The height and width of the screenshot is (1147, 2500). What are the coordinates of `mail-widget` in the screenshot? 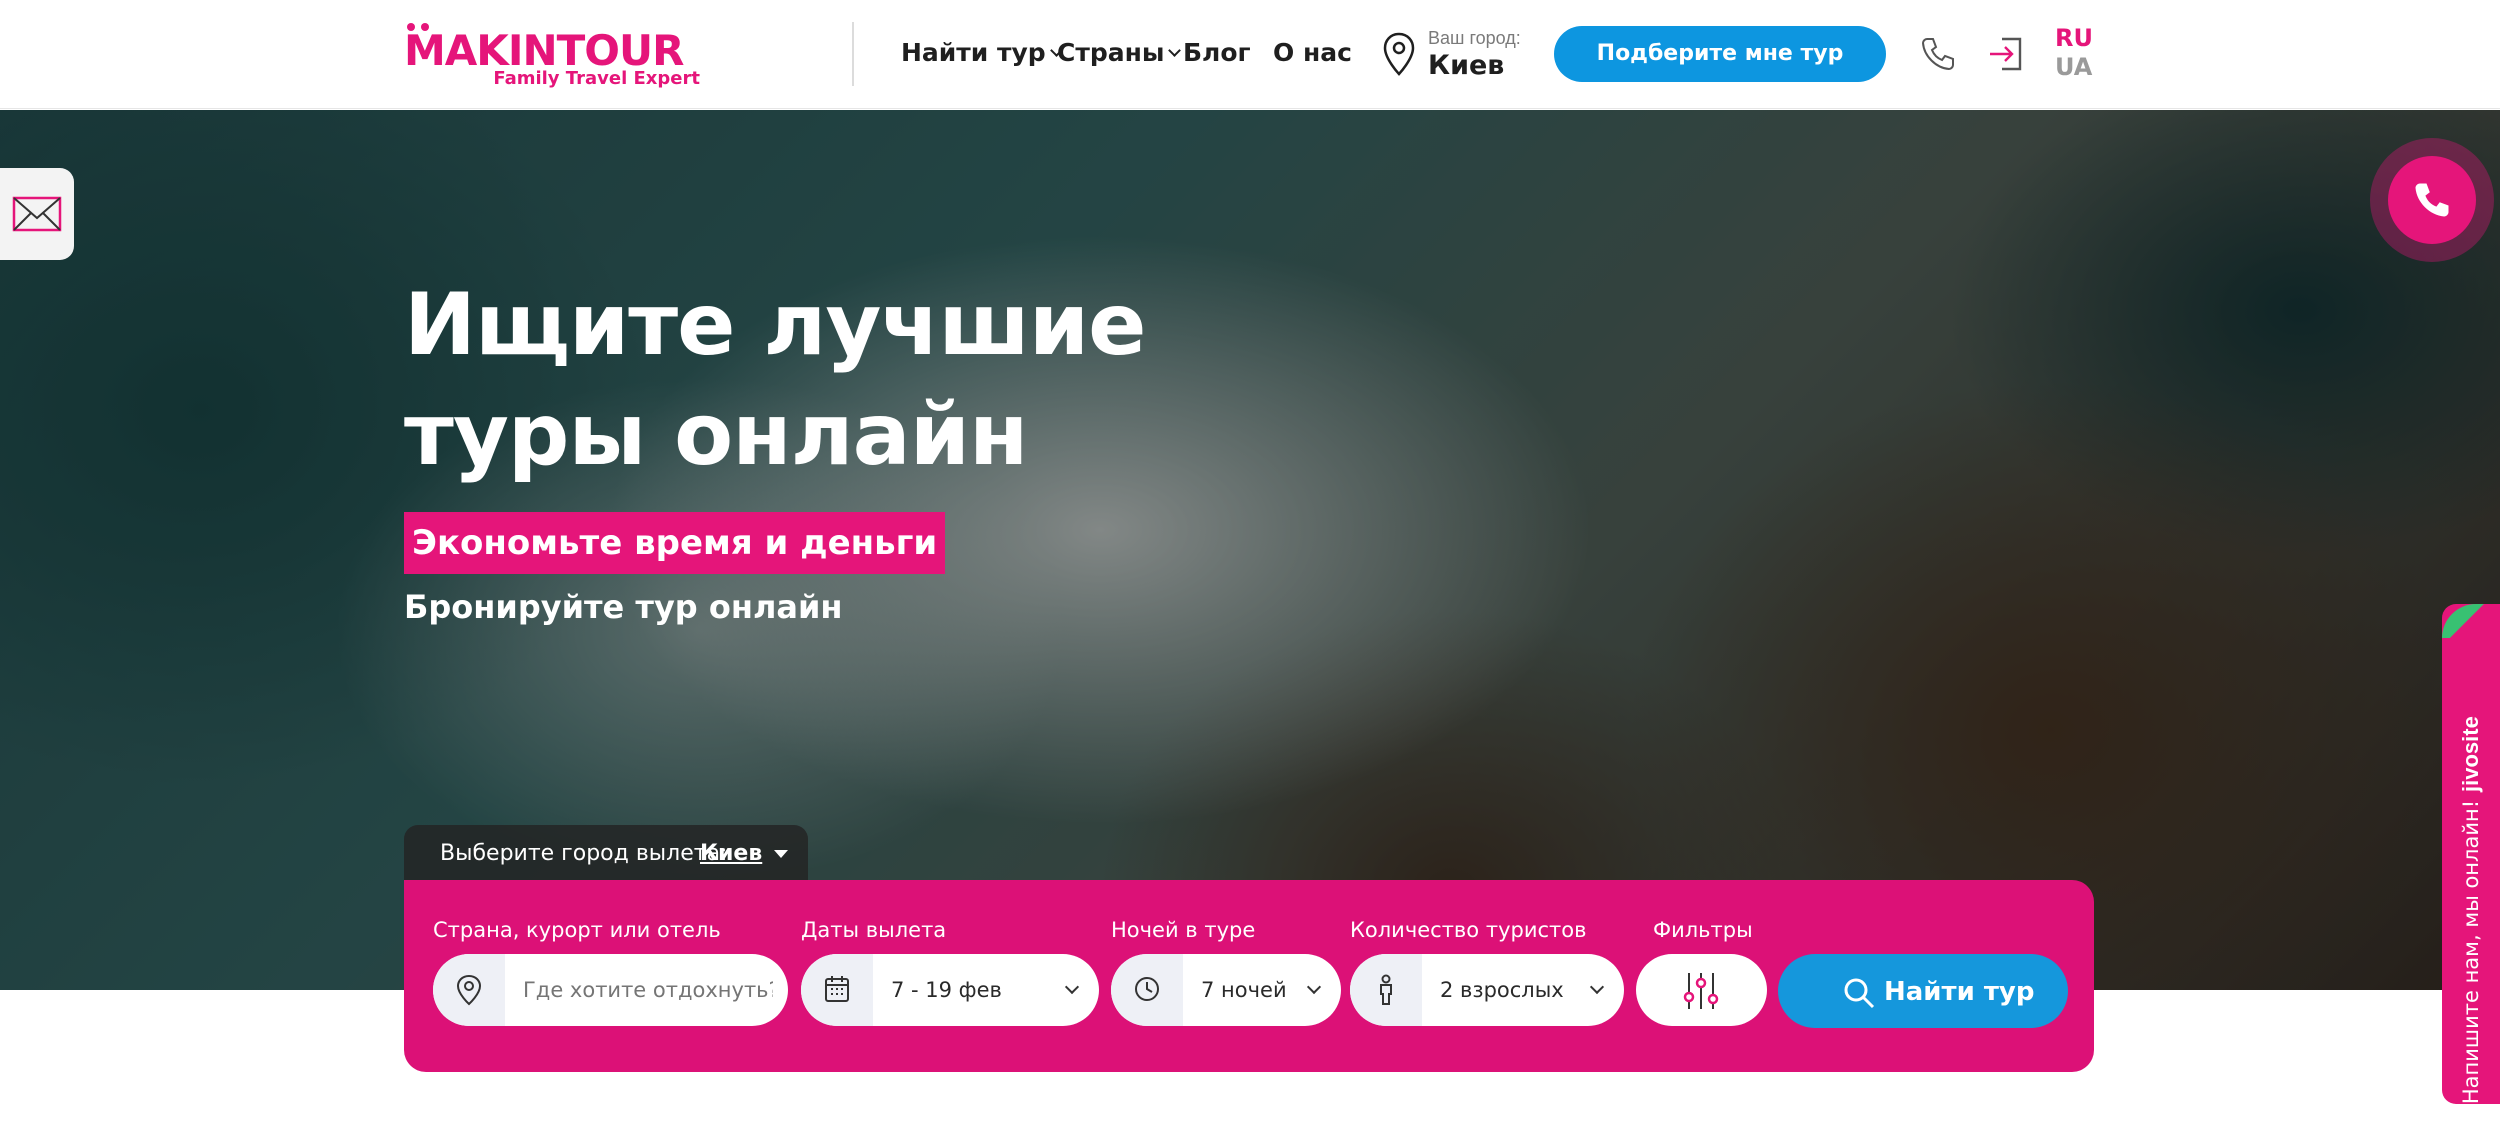 It's located at (37, 214).